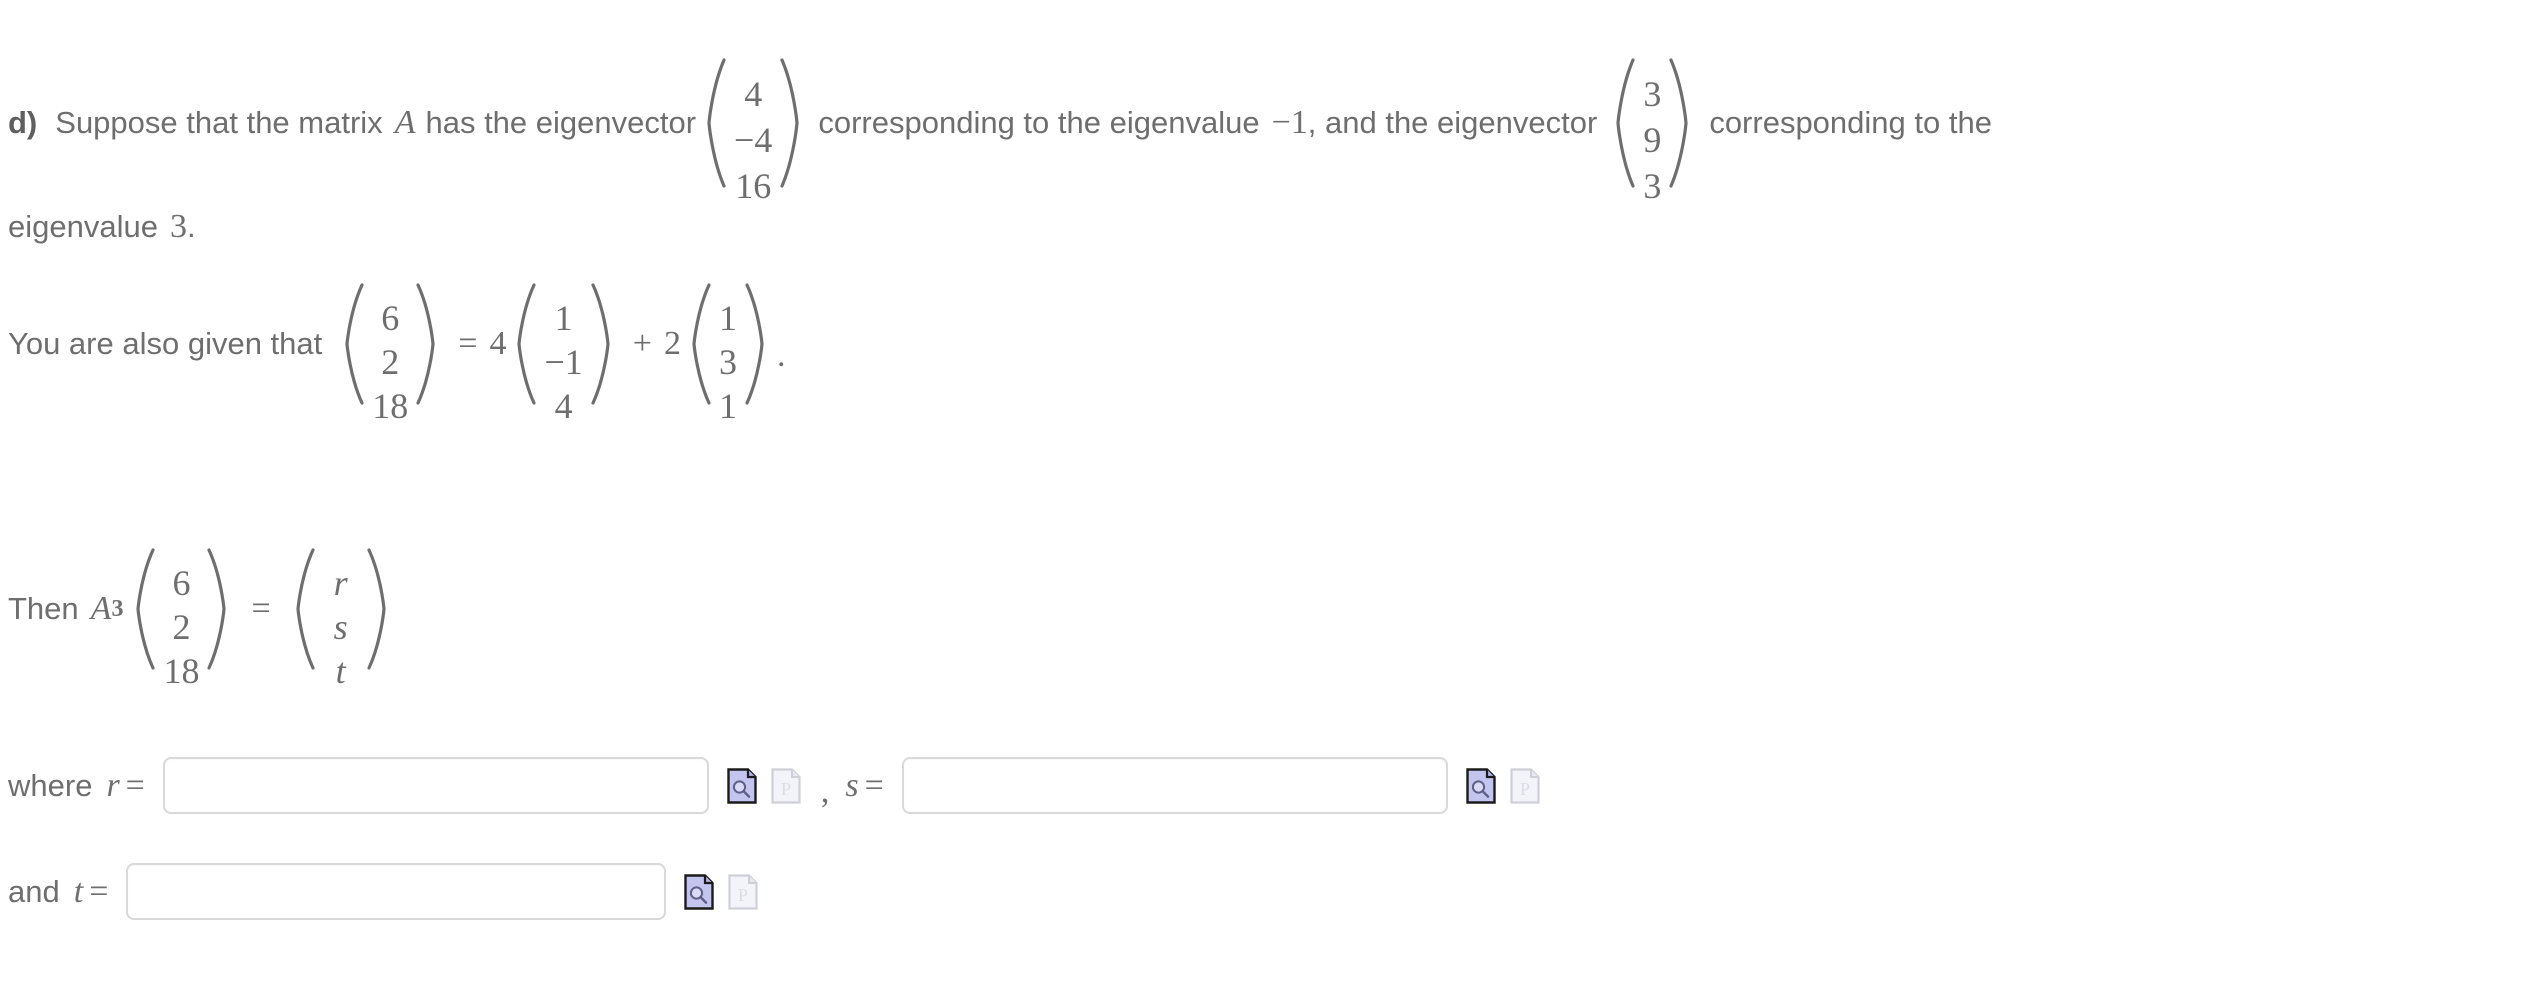 This screenshot has width=2540, height=996. Describe the element at coordinates (753, 140) in the screenshot. I see `vector-cell: −4` at that location.